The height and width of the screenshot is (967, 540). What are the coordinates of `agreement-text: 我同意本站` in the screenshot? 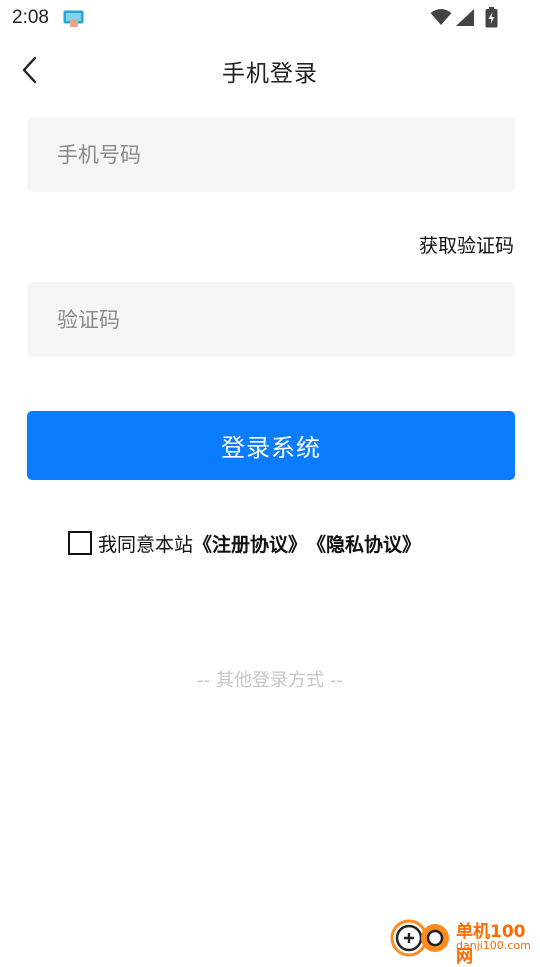 It's located at (146, 544).